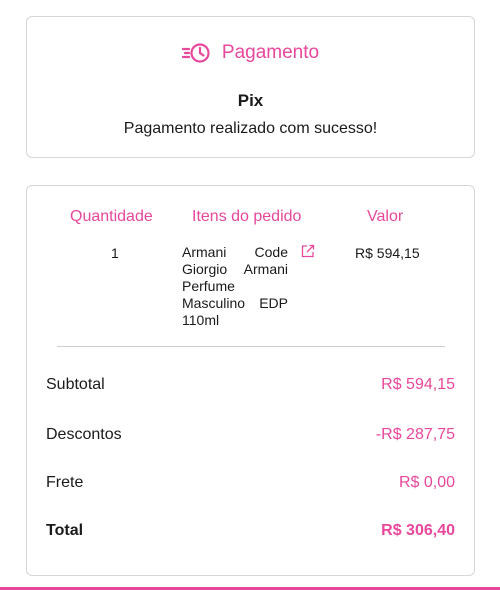 This screenshot has width=500, height=590. What do you see at coordinates (111, 216) in the screenshot?
I see `column-header-quantity: Quantidade` at bounding box center [111, 216].